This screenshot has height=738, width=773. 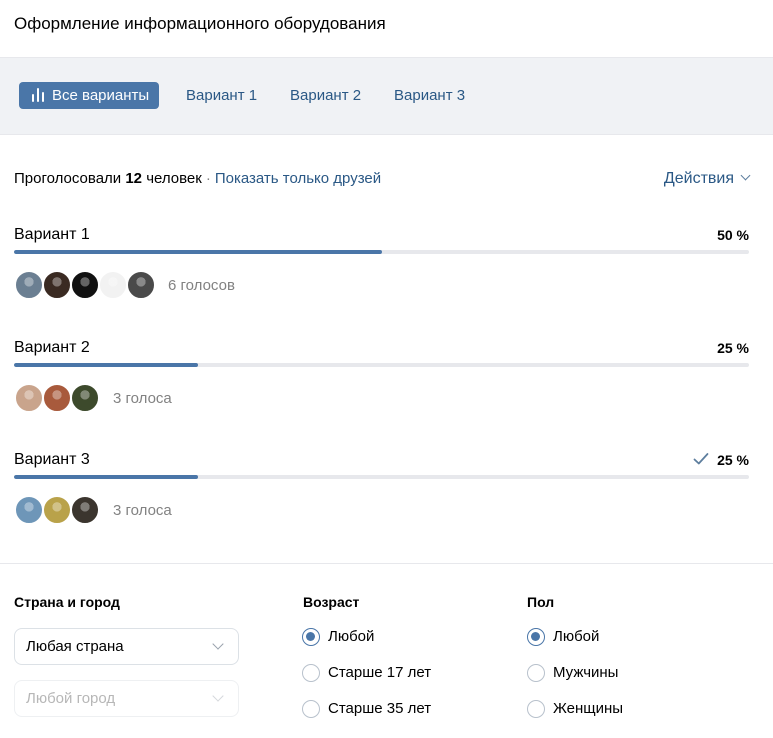 What do you see at coordinates (101, 95) in the screenshot?
I see `tab-label: Все варианты` at bounding box center [101, 95].